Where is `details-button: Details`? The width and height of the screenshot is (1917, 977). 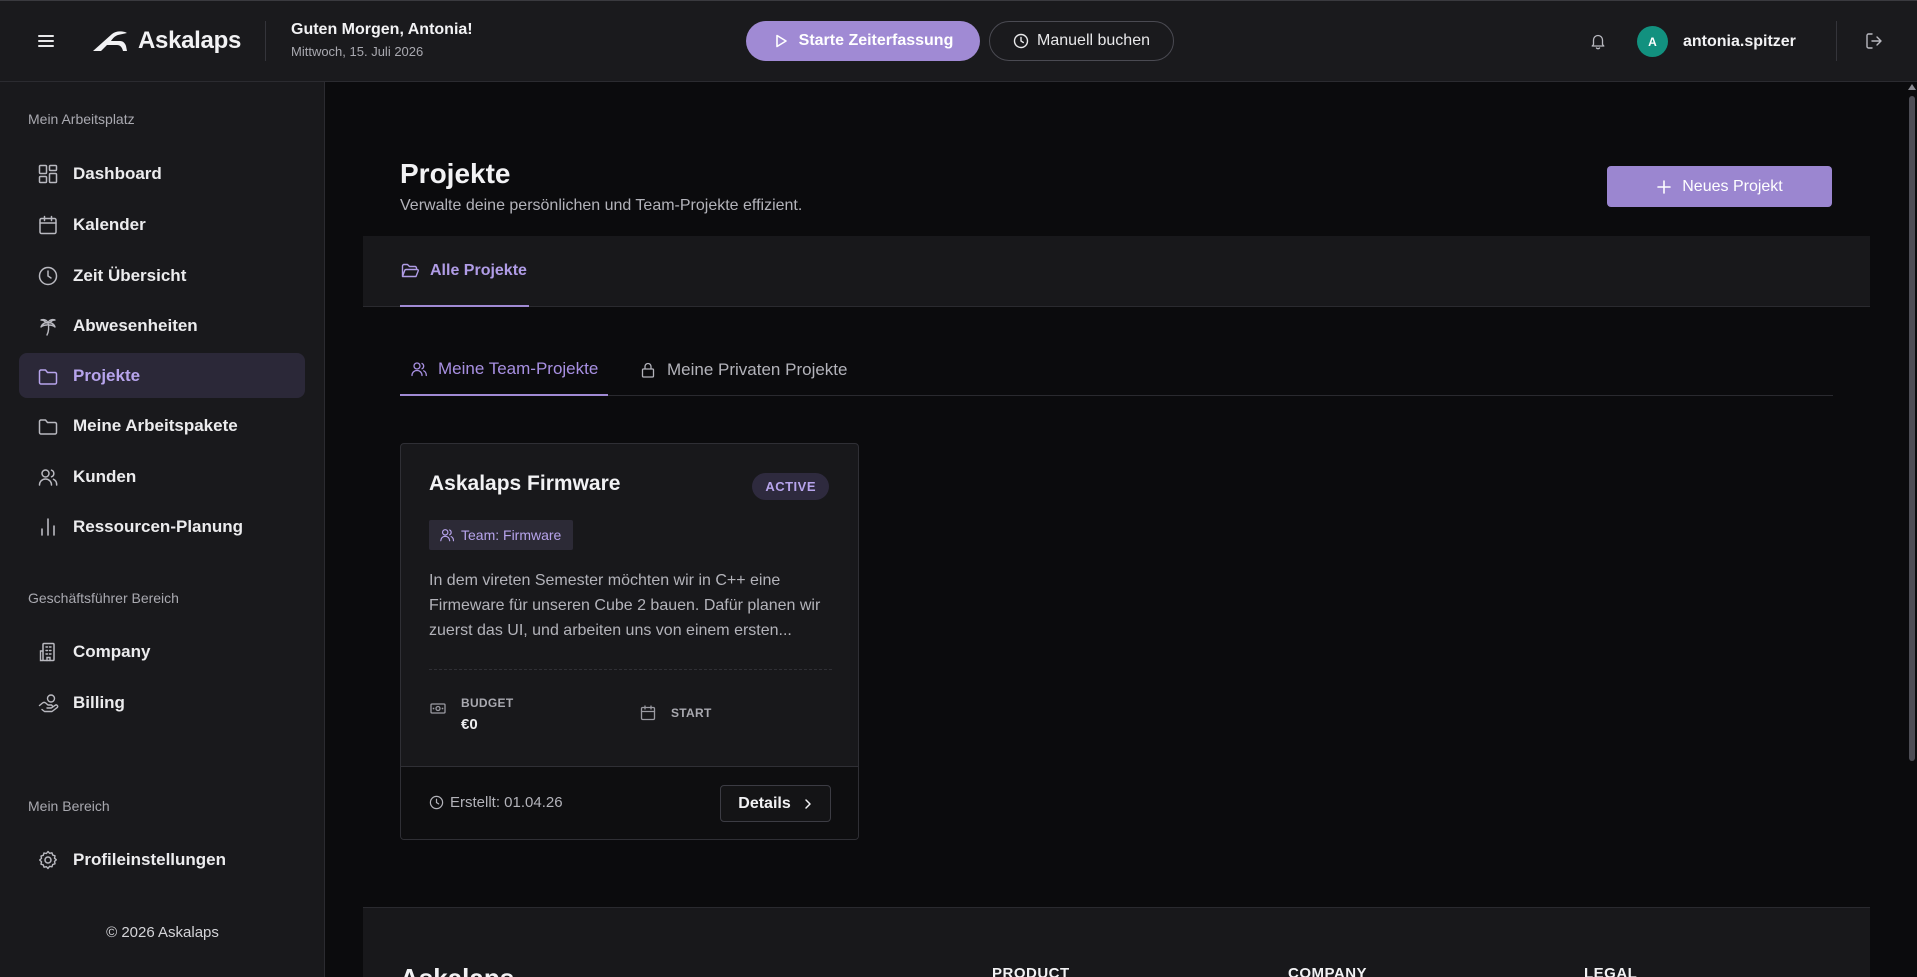 details-button: Details is located at coordinates (775, 803).